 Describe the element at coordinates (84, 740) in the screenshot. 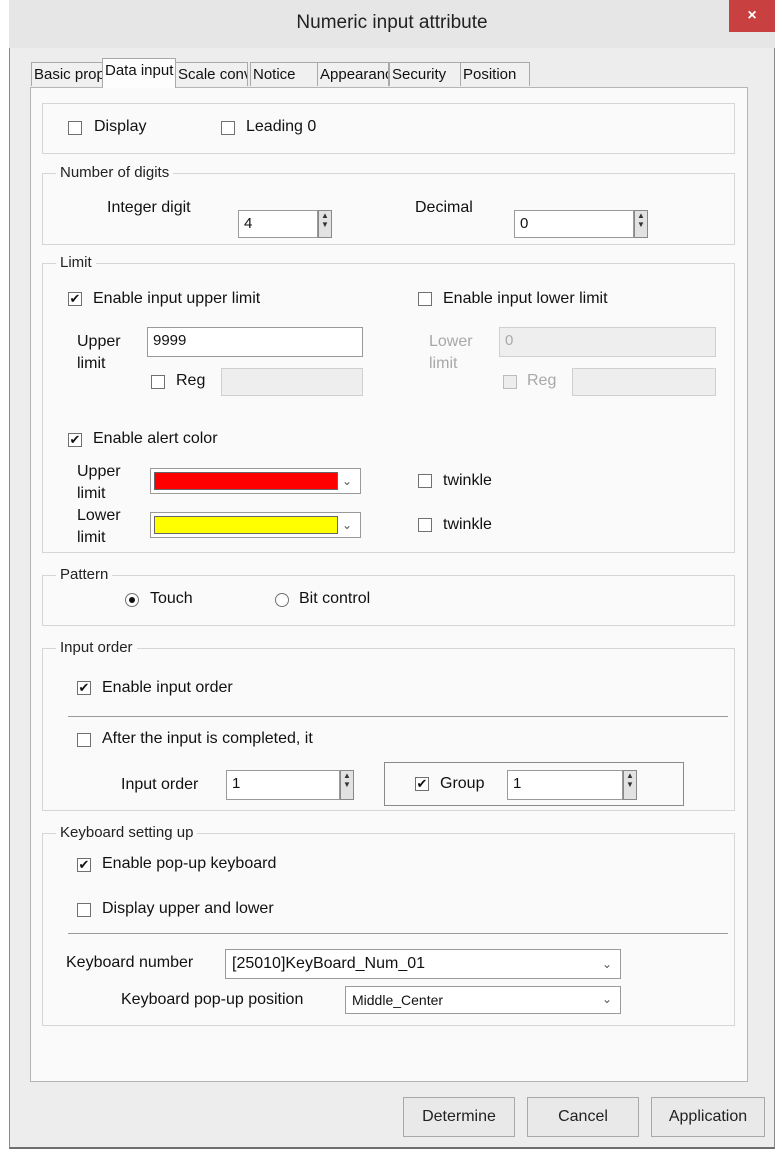

I see `after-input-completed-checkbox` at that location.